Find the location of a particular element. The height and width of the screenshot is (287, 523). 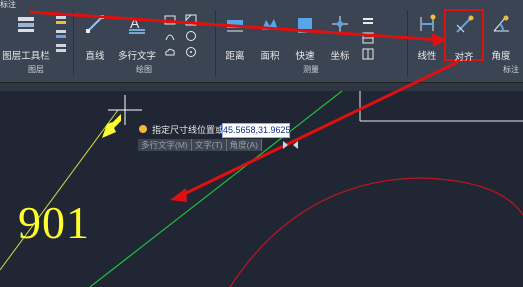

option-mtext: 多行文字(M) is located at coordinates (165, 145).